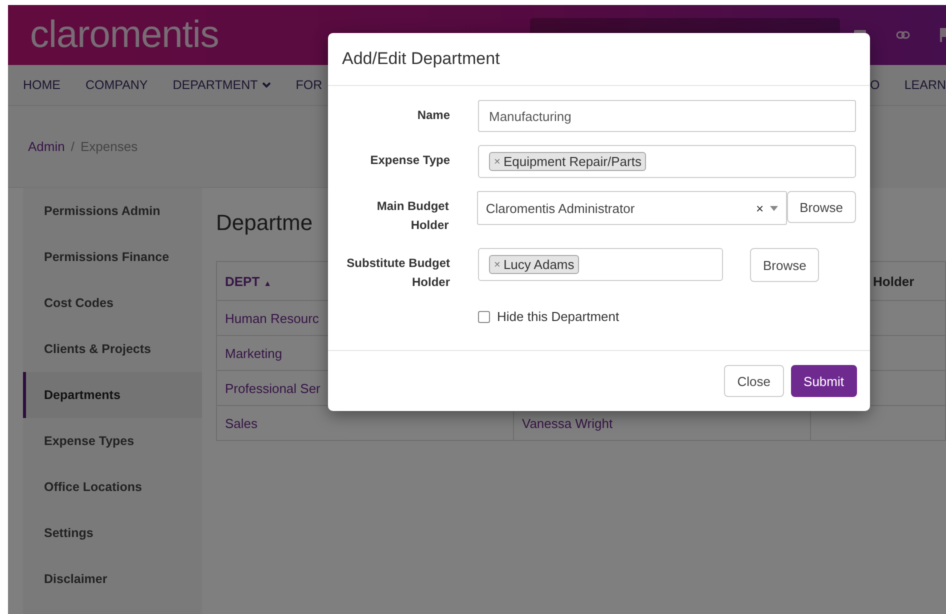 This screenshot has height=614, width=946. I want to click on clear-button: ×, so click(760, 208).